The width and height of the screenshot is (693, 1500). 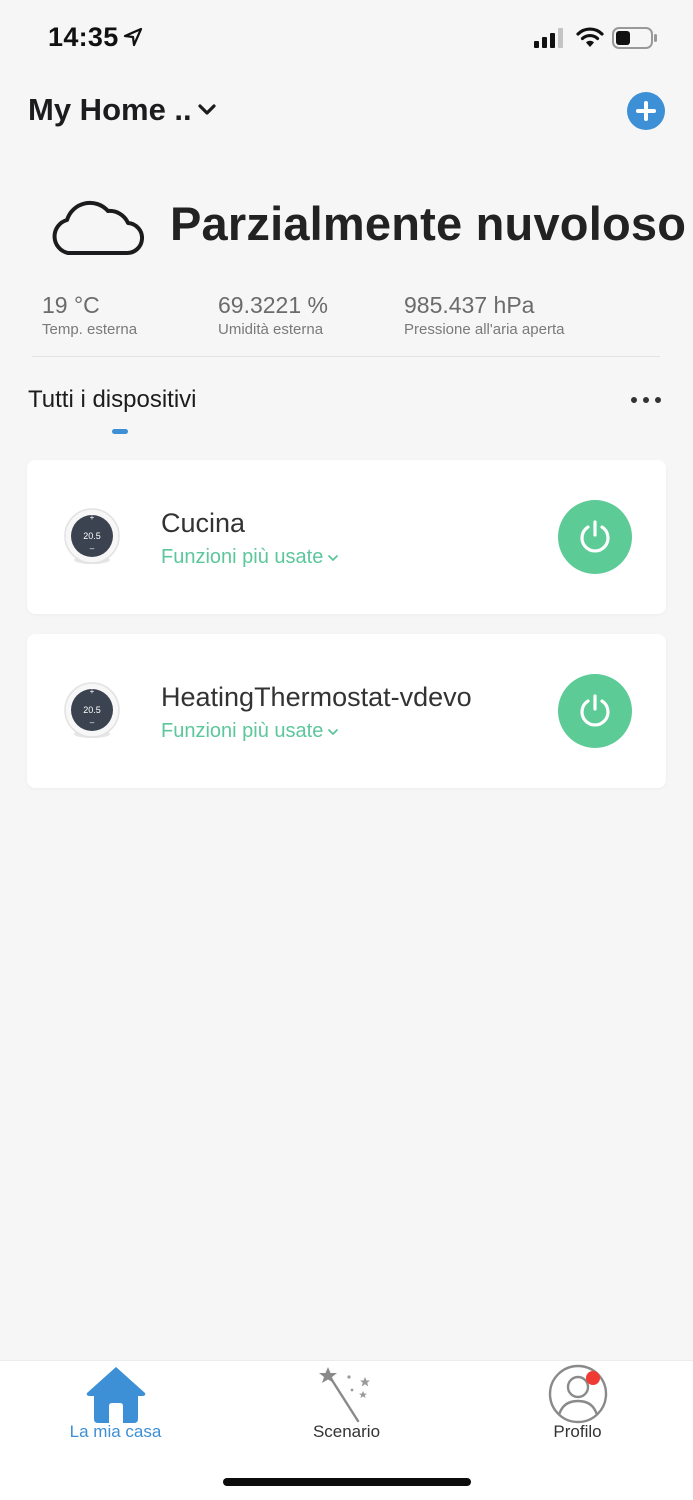 I want to click on outdoor-temperature-stat: 19 °C Temp. esterna, so click(x=89, y=315).